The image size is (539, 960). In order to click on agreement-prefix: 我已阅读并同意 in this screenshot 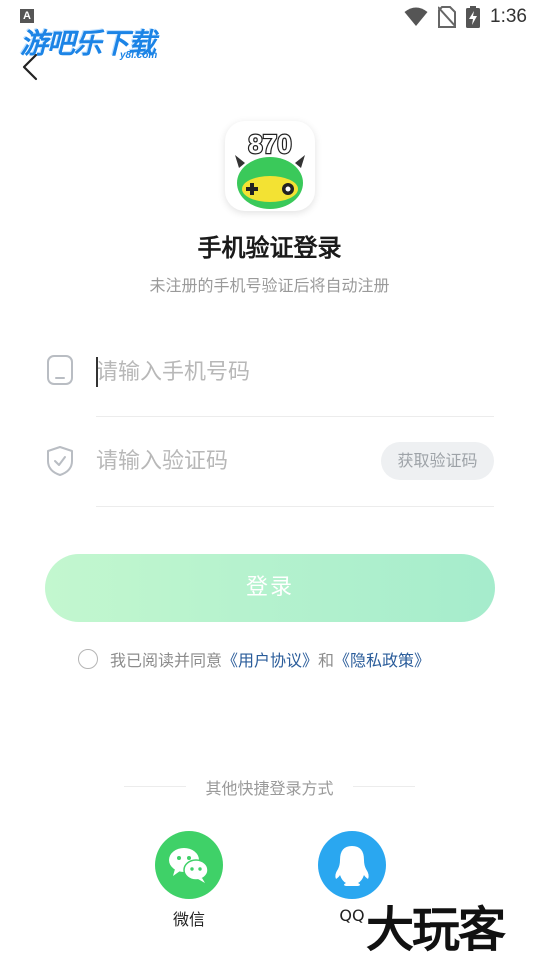, I will do `click(166, 660)`.